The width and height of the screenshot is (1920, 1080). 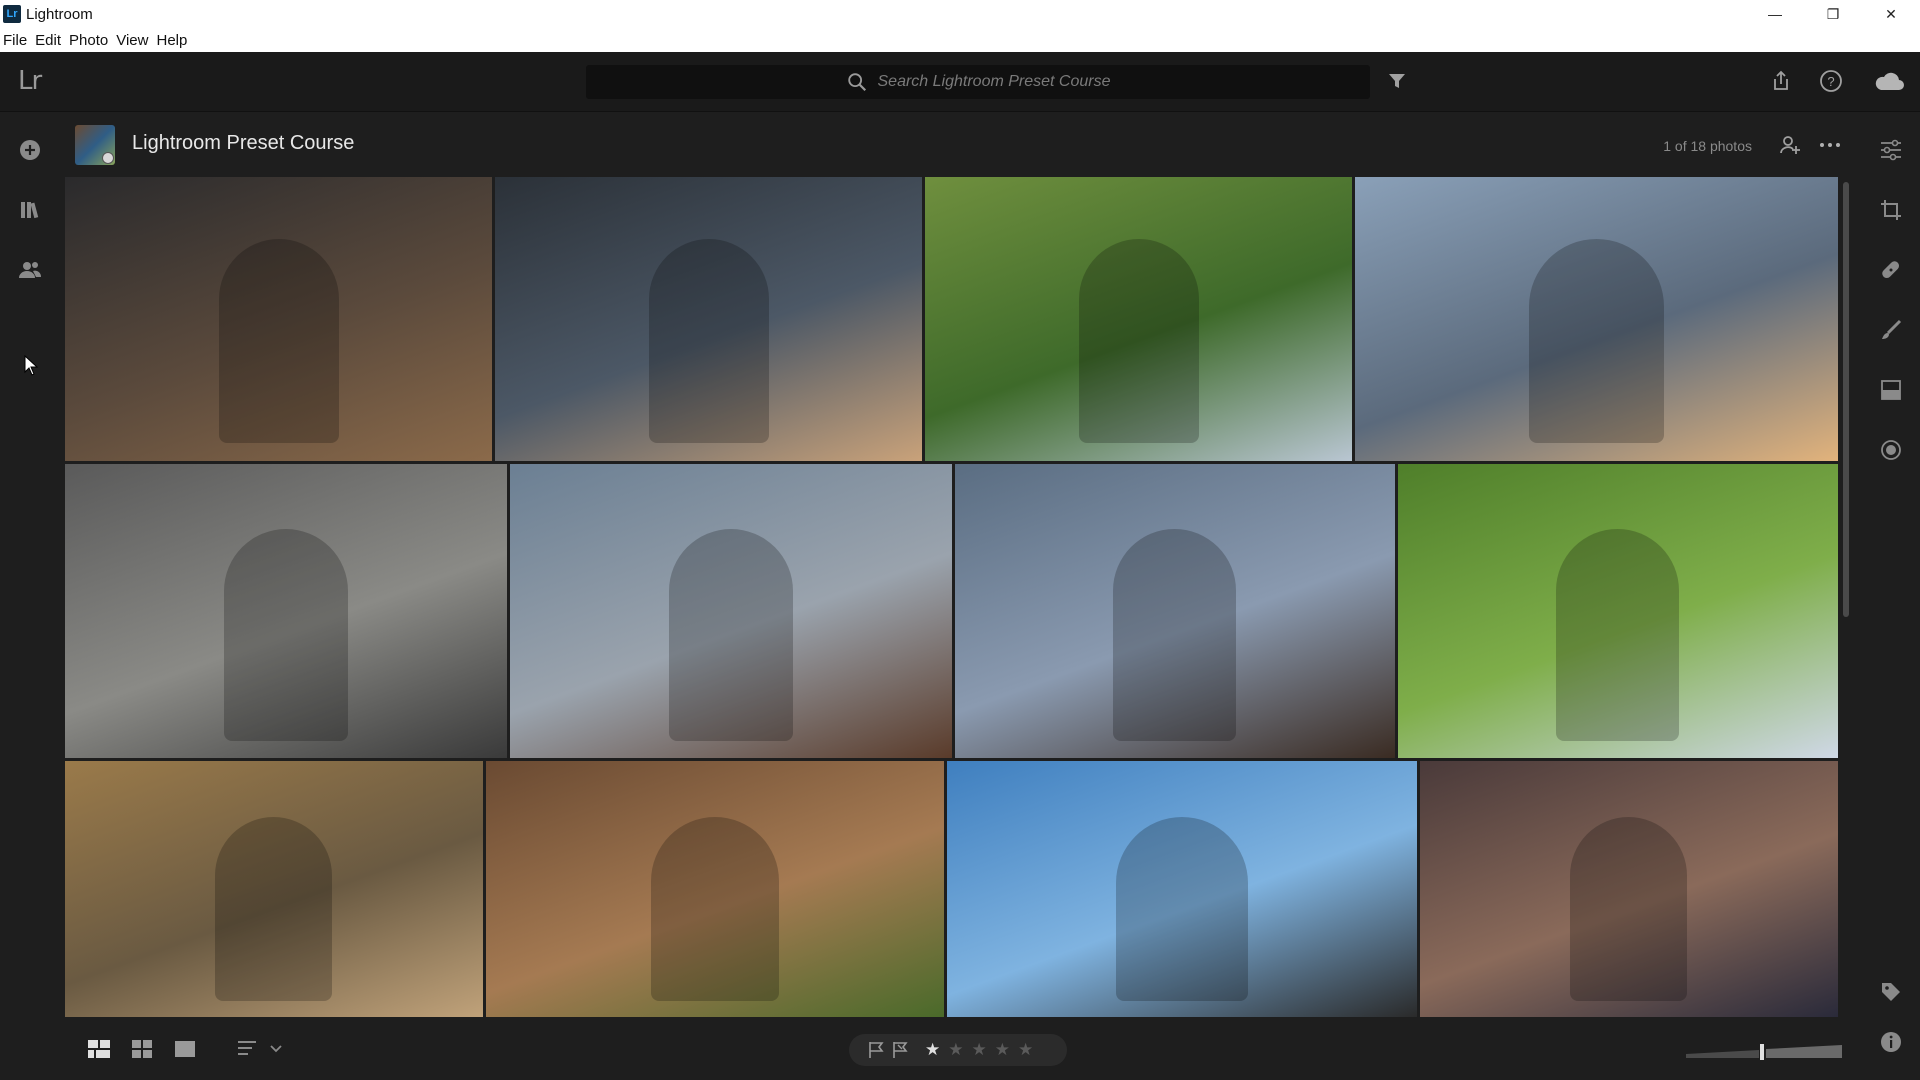 I want to click on menu-edit: Edit, so click(x=48, y=40).